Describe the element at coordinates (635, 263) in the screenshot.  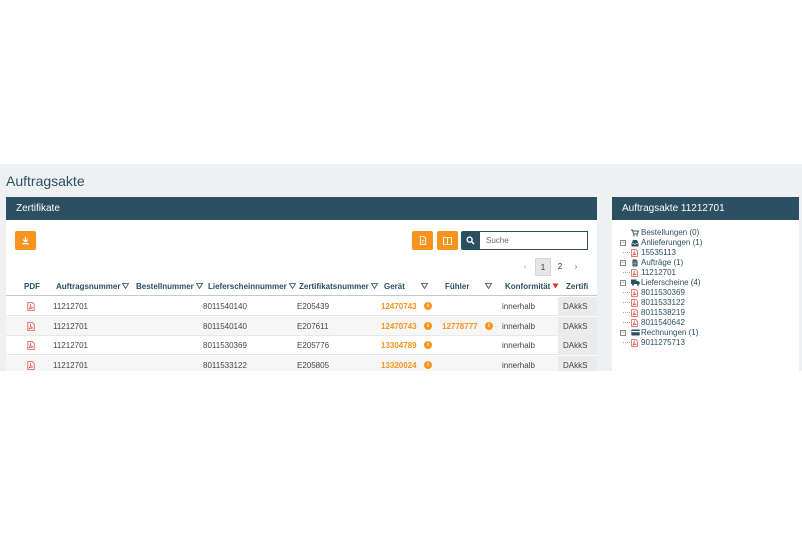
I see `document-icon` at that location.